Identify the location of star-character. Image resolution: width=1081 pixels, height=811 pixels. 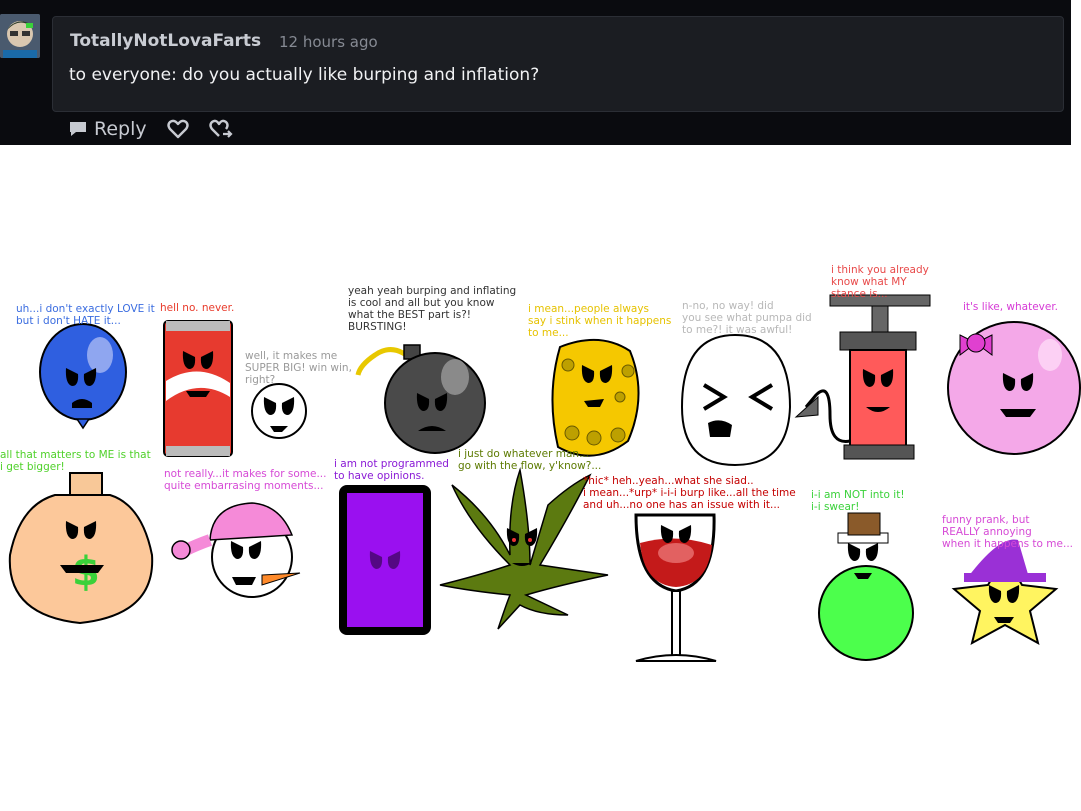
(1005, 592).